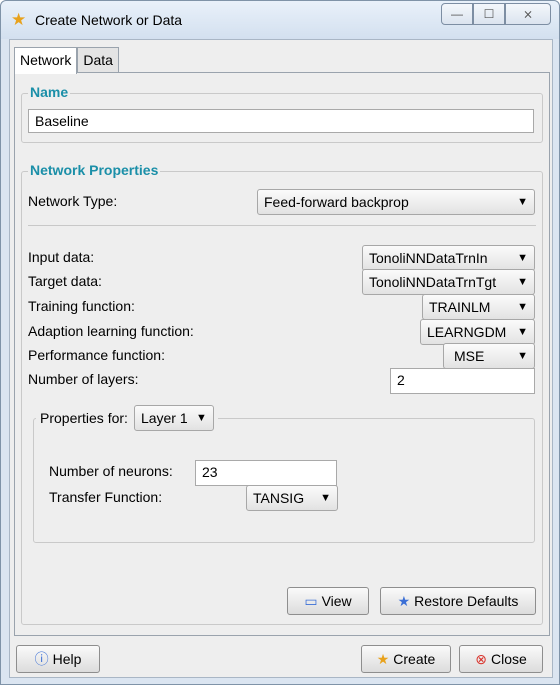 This screenshot has height=685, width=560. What do you see at coordinates (481, 659) in the screenshot?
I see `close-icon: ⊗` at bounding box center [481, 659].